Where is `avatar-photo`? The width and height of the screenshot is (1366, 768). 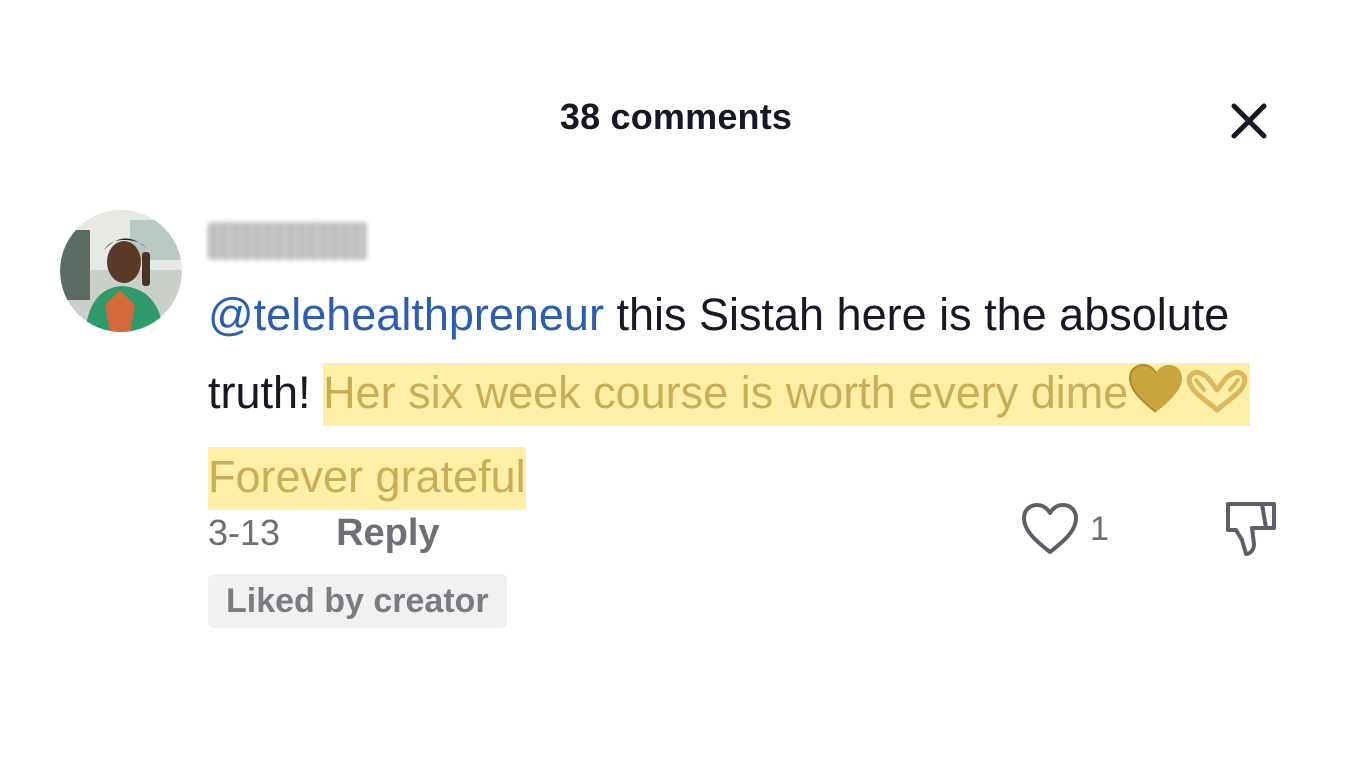
avatar-photo is located at coordinates (121, 271).